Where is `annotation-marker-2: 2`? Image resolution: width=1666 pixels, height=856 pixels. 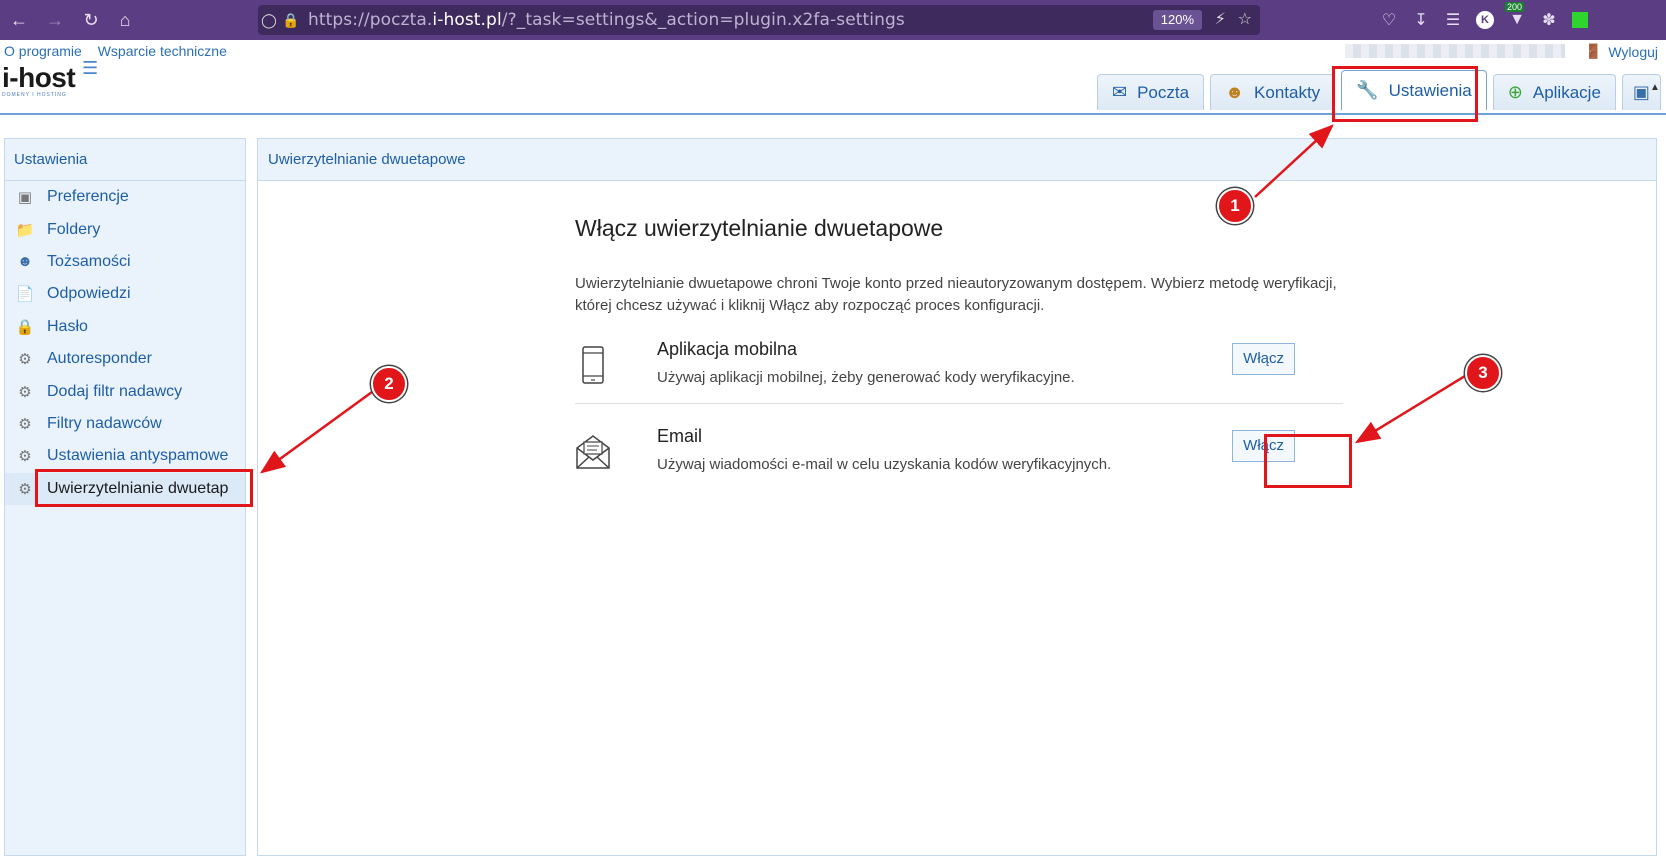
annotation-marker-2: 2 is located at coordinates (389, 384).